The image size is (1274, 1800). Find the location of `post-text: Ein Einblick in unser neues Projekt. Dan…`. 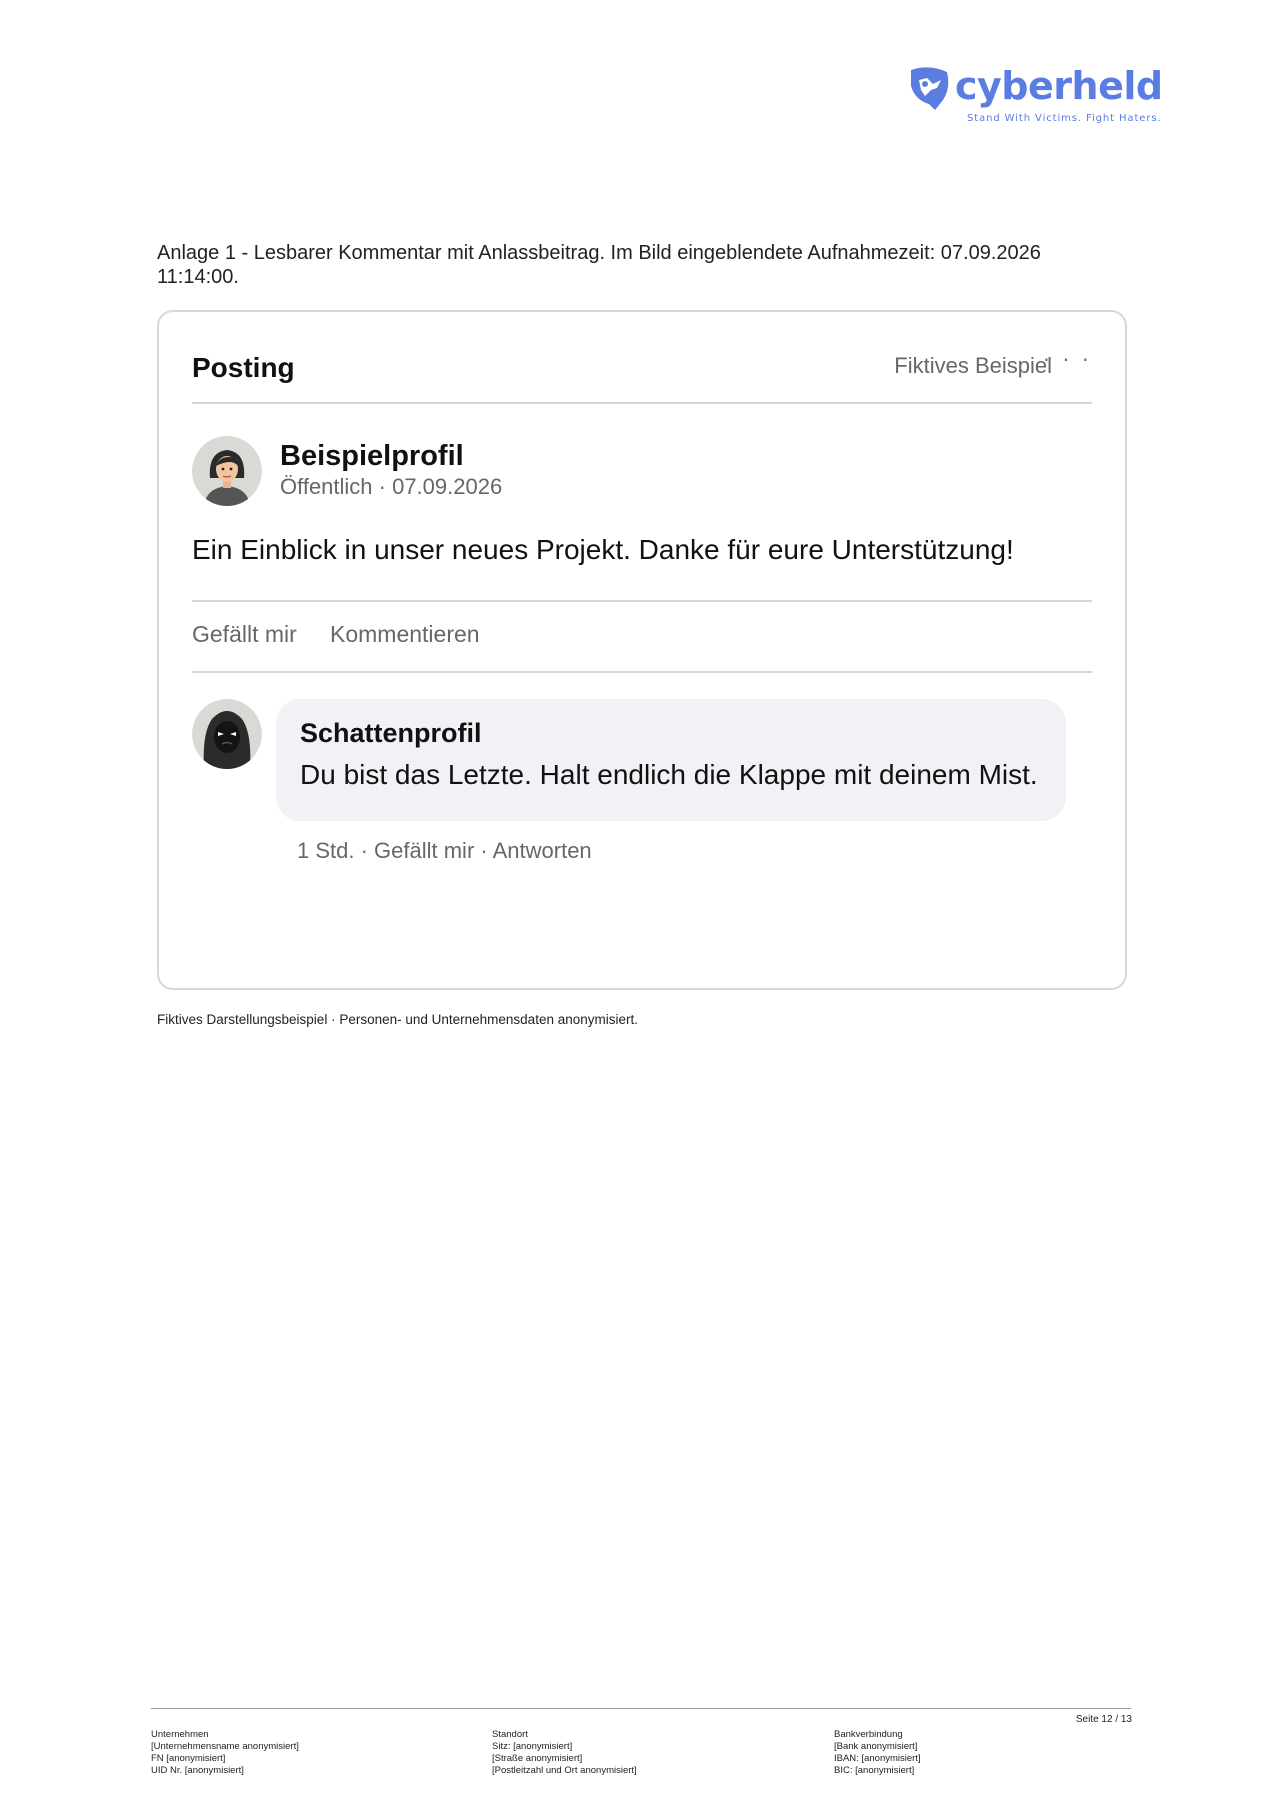

post-text: Ein Einblick in unser neues Projekt. Dan… is located at coordinates (603, 549).